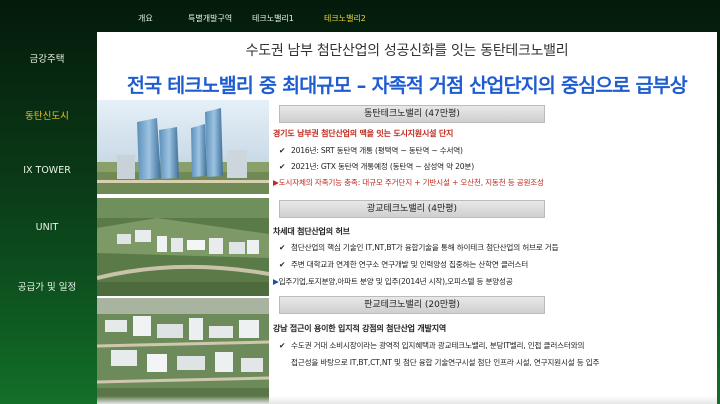  What do you see at coordinates (376, 166) in the screenshot?
I see `dongtan-bullet-2: ✔ 2021년: GTX 동탄역 개통예정 (동탄역 ~ 삼성역 약 20분)` at bounding box center [376, 166].